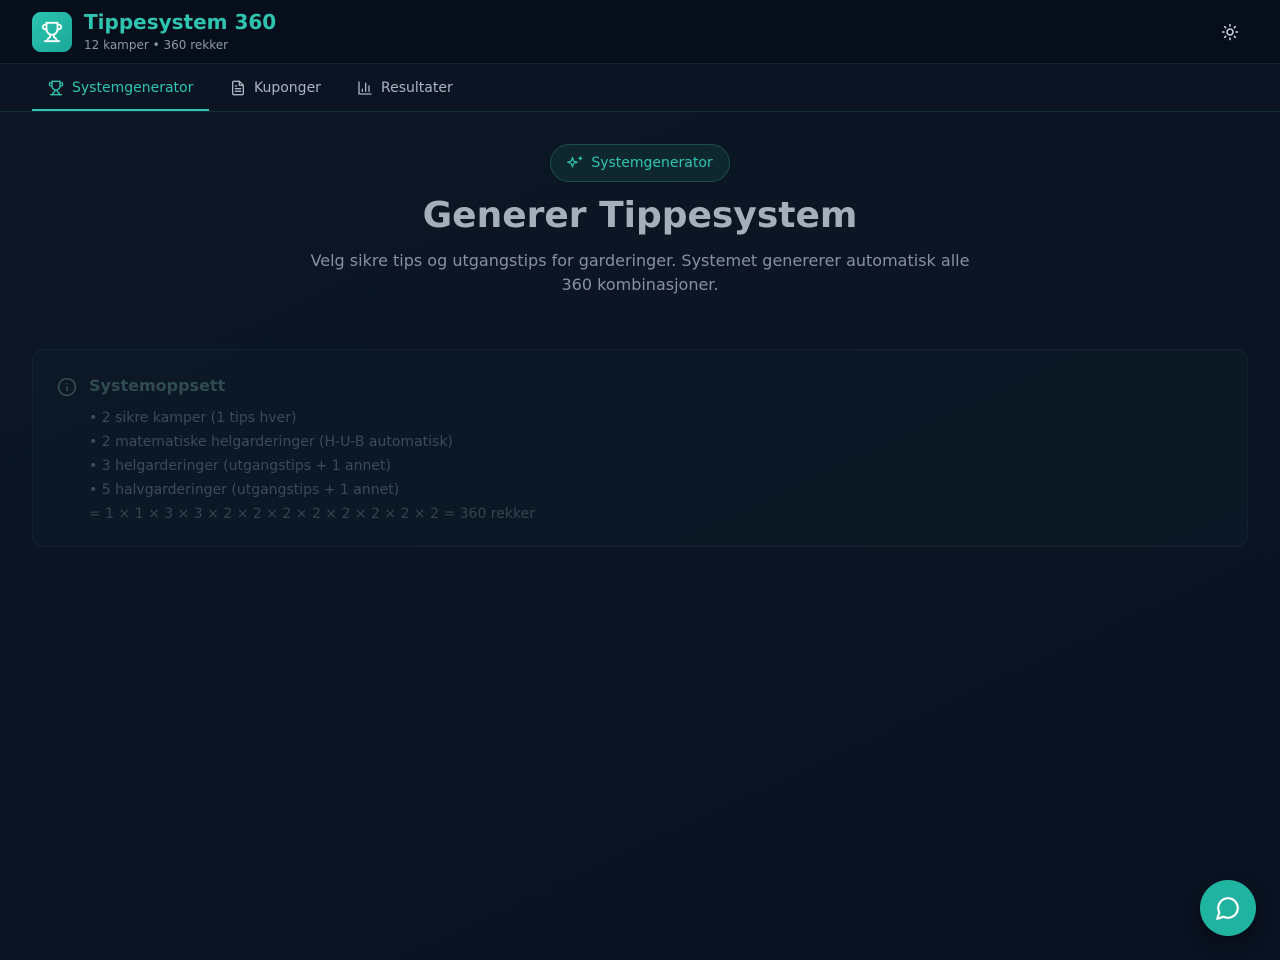  I want to click on theme-toggle-button, so click(1230, 32).